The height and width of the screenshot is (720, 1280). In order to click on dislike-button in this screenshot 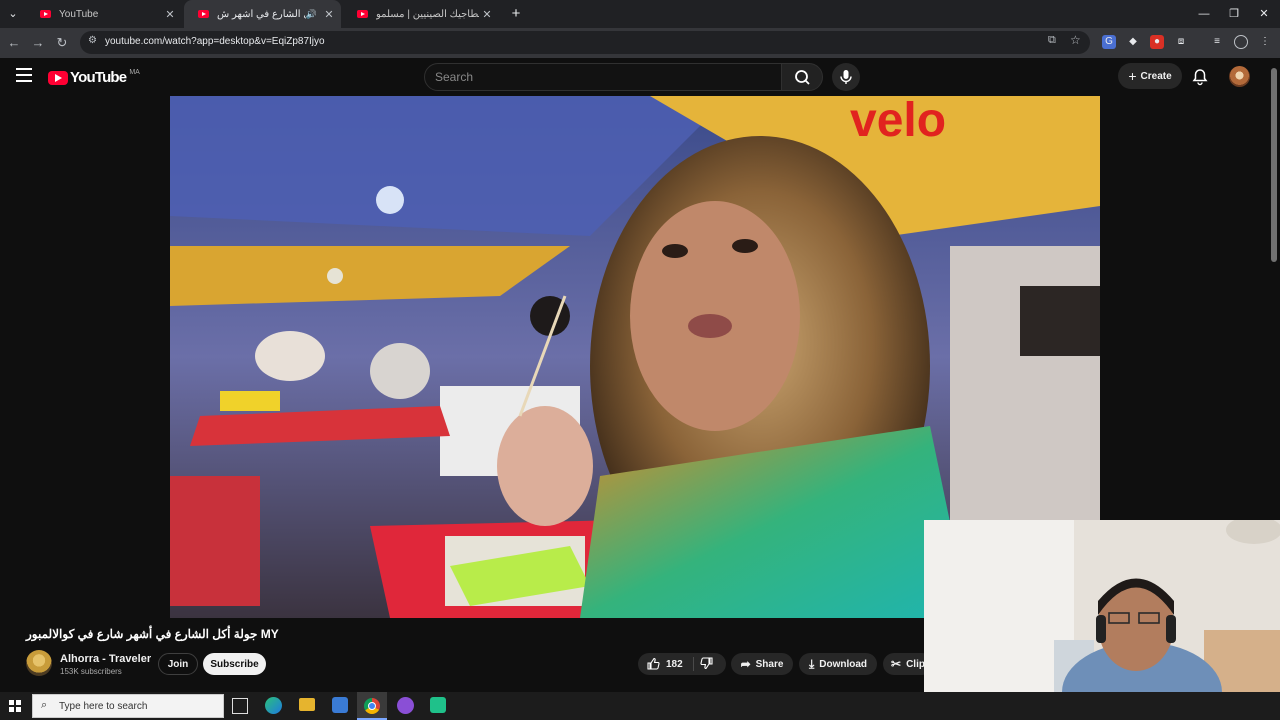, I will do `click(707, 664)`.